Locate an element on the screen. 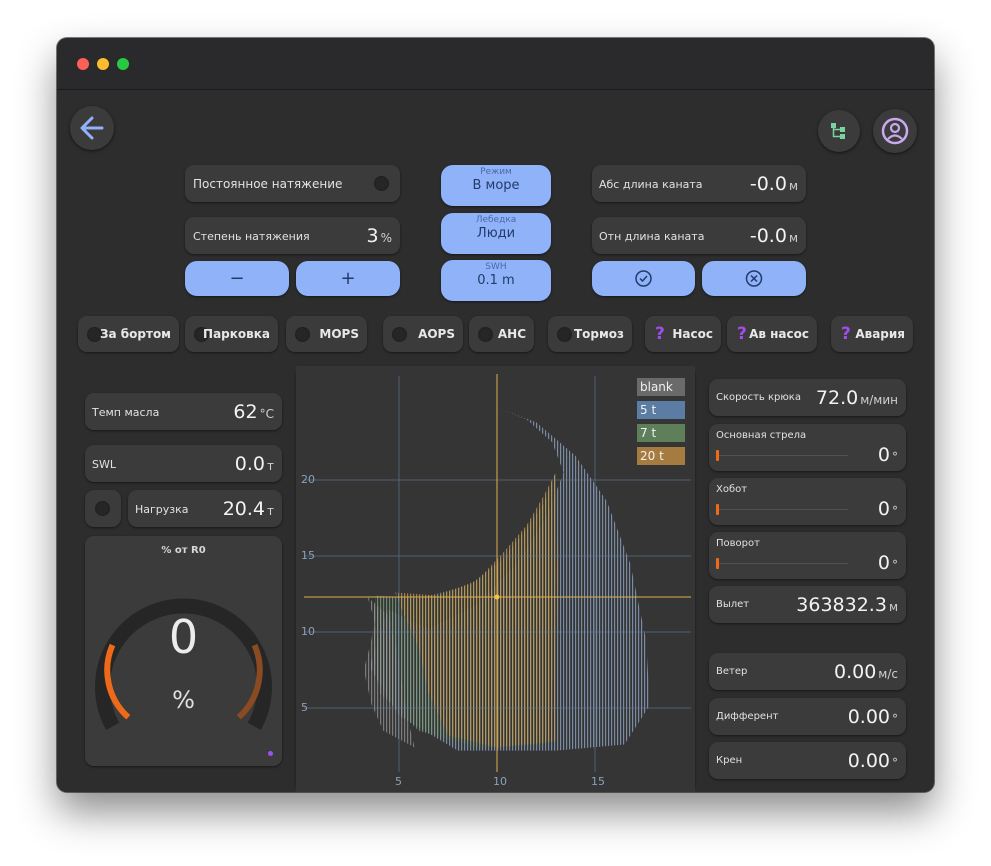  flag-label: Тормоз is located at coordinates (598, 334).